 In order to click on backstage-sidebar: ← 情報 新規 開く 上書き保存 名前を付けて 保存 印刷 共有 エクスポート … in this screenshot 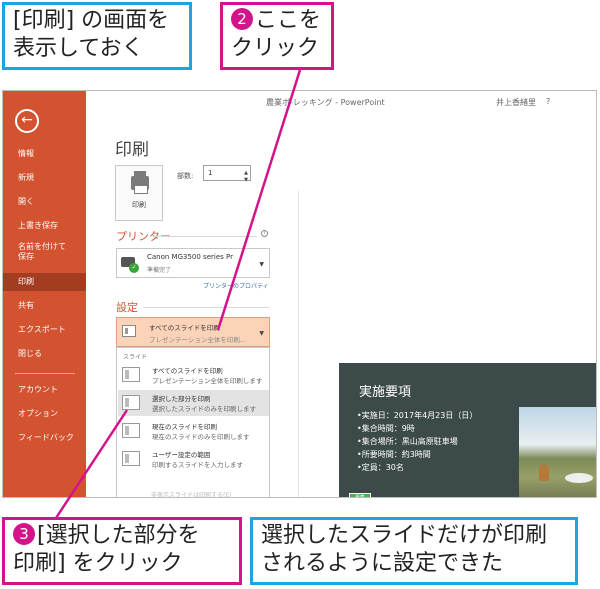, I will do `click(44, 294)`.